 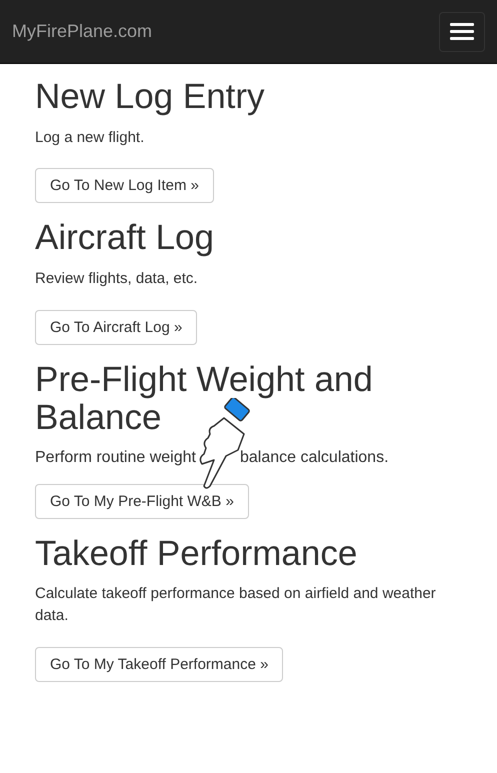 What do you see at coordinates (314, 457) in the screenshot?
I see `section-description: balance calculations.` at bounding box center [314, 457].